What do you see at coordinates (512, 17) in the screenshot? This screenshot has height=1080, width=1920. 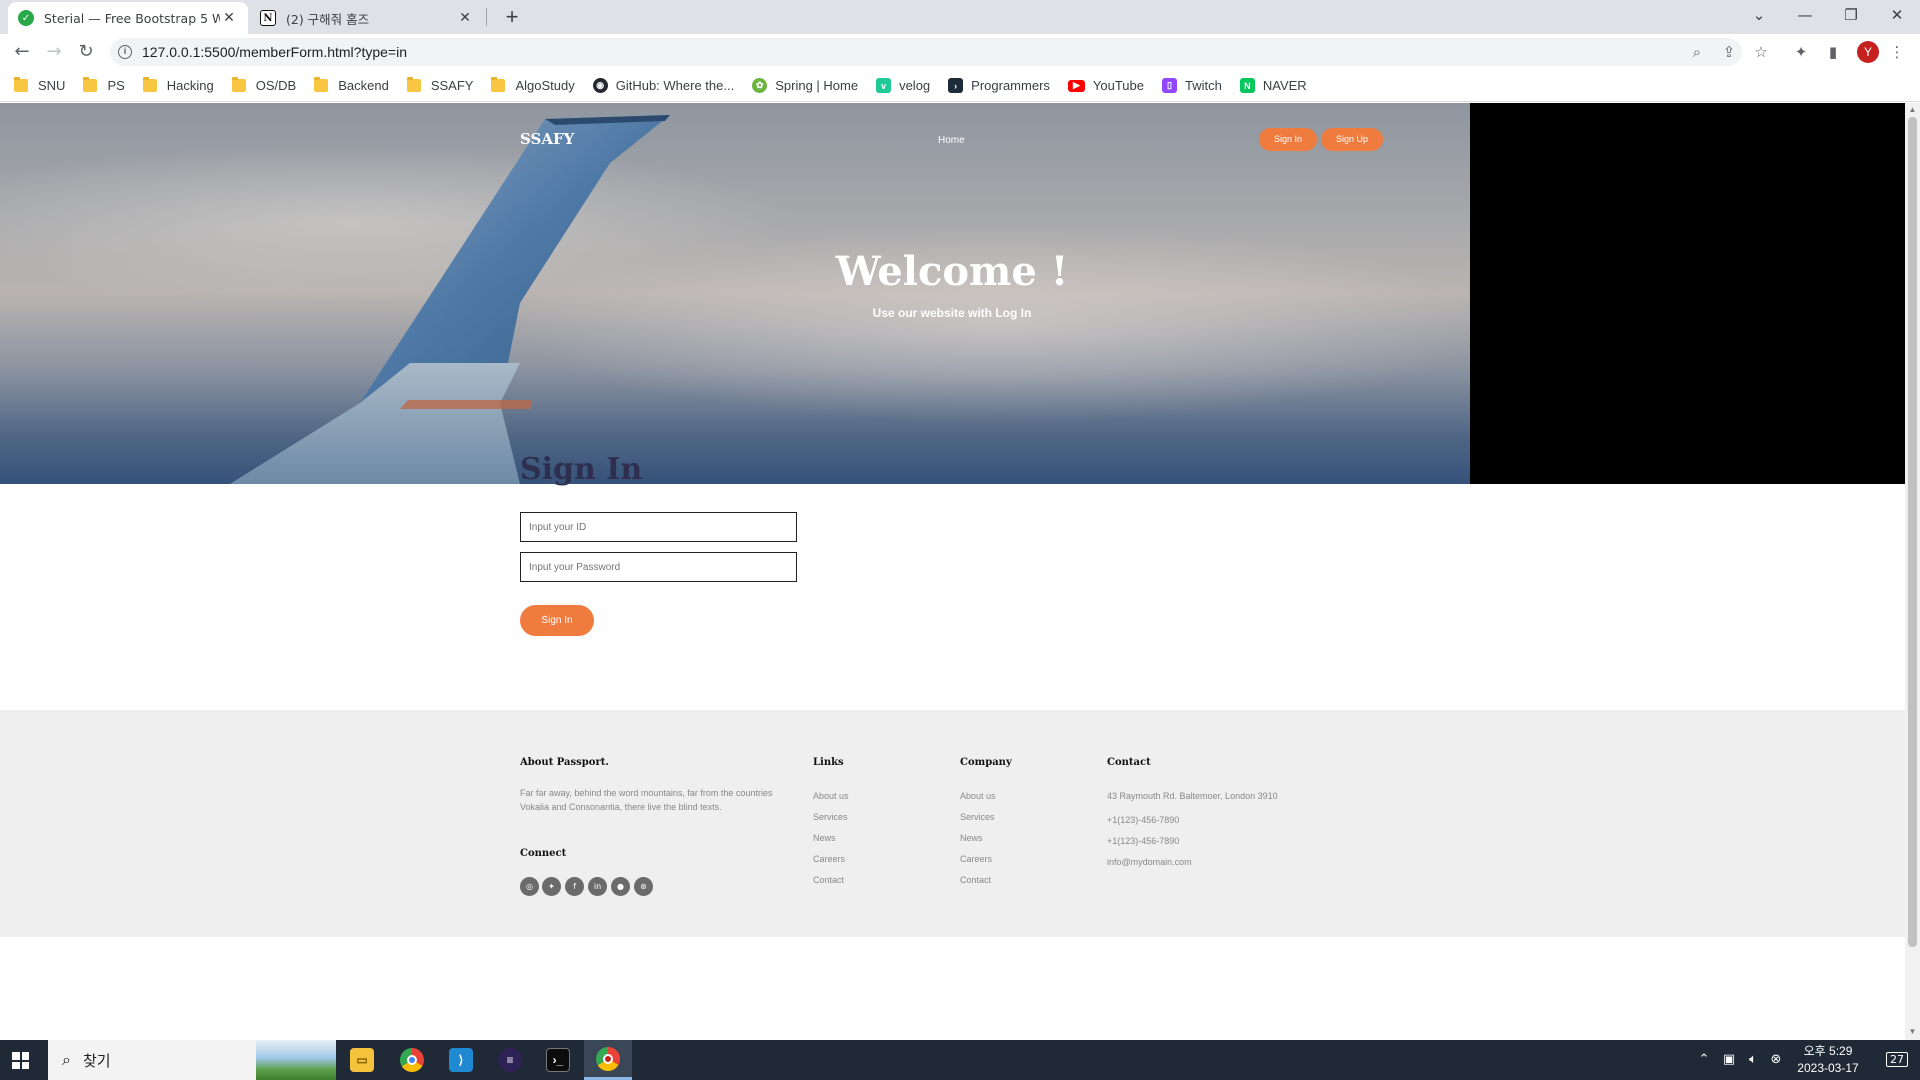 I see `new-tab-button: +` at bounding box center [512, 17].